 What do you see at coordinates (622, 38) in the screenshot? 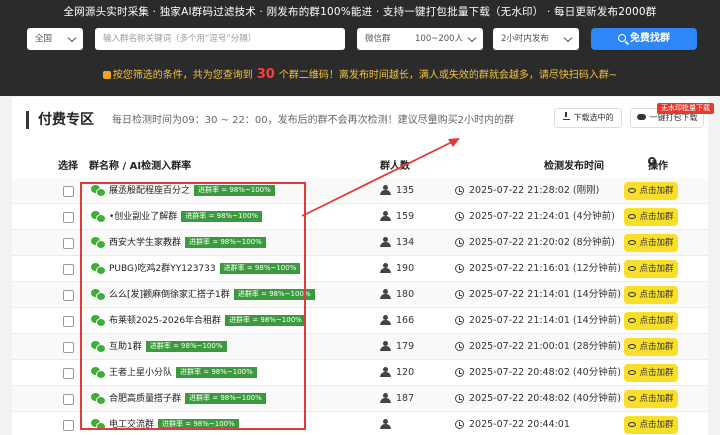
I see `search-icon` at bounding box center [622, 38].